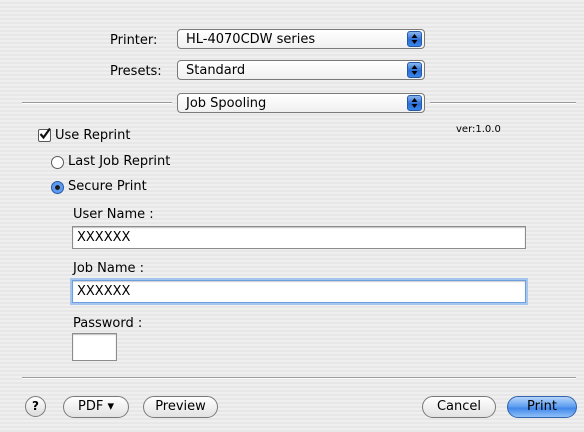  What do you see at coordinates (216, 70) in the screenshot?
I see `presets-value: Standard` at bounding box center [216, 70].